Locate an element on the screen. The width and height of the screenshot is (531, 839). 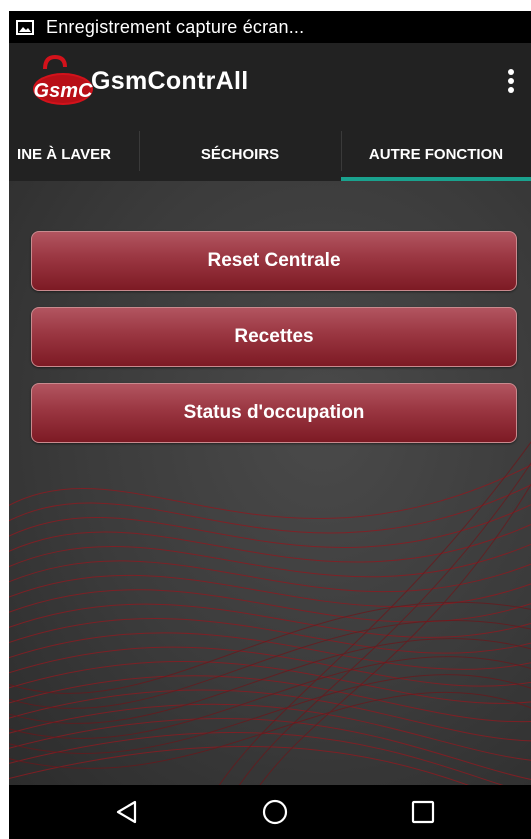
home-circle-icon is located at coordinates (275, 812).